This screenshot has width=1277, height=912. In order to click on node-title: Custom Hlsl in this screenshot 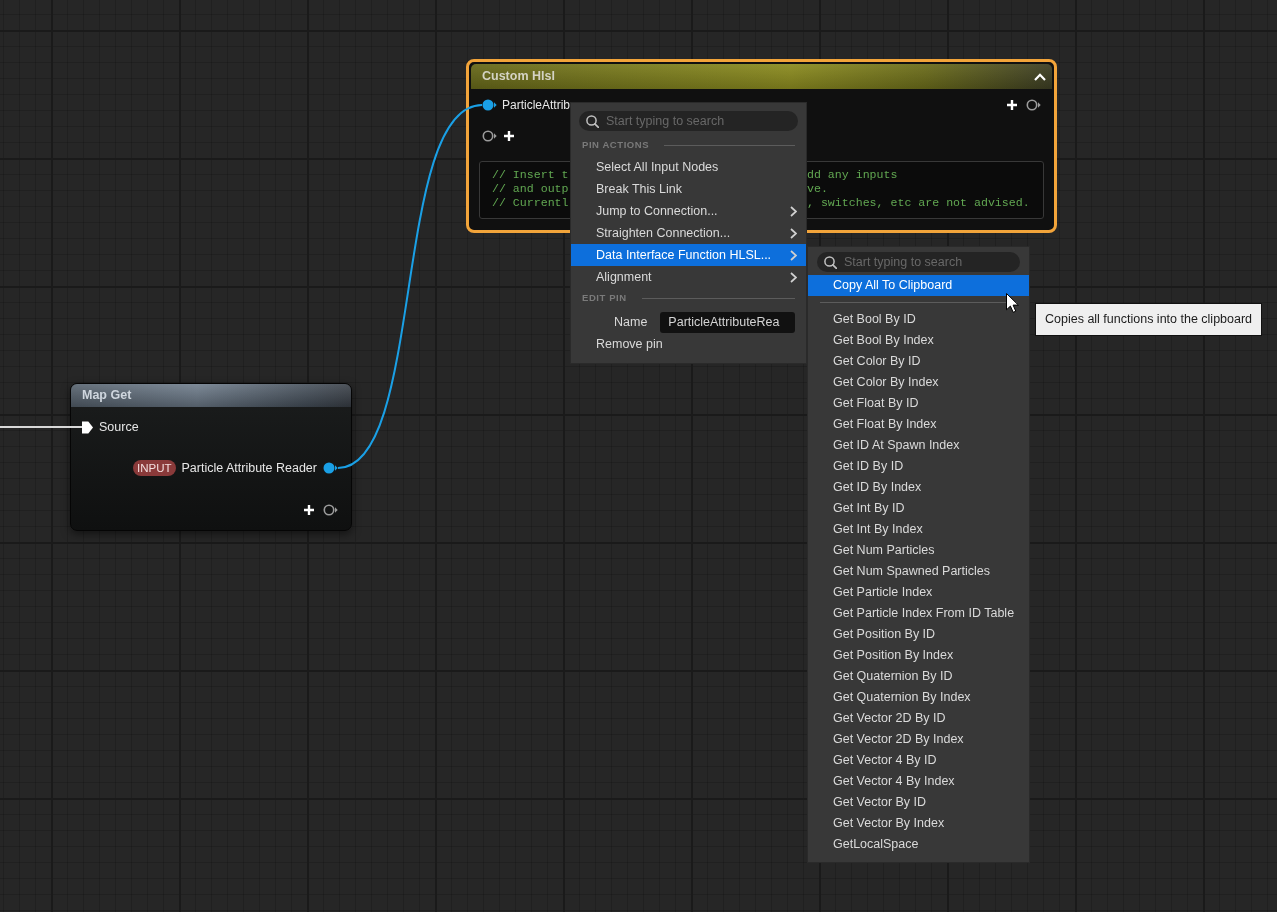, I will do `click(518, 76)`.